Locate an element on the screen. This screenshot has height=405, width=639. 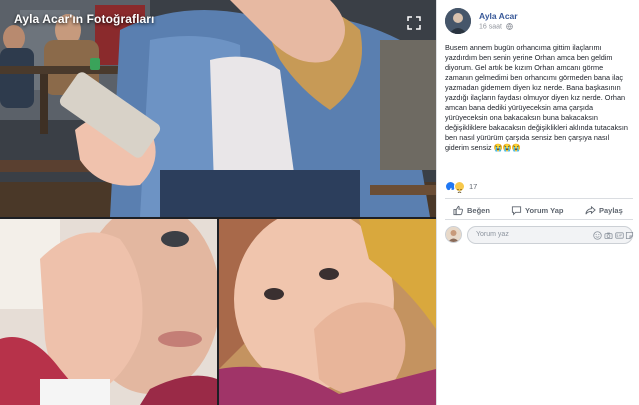
thumbs-up-icon is located at coordinates (458, 210).